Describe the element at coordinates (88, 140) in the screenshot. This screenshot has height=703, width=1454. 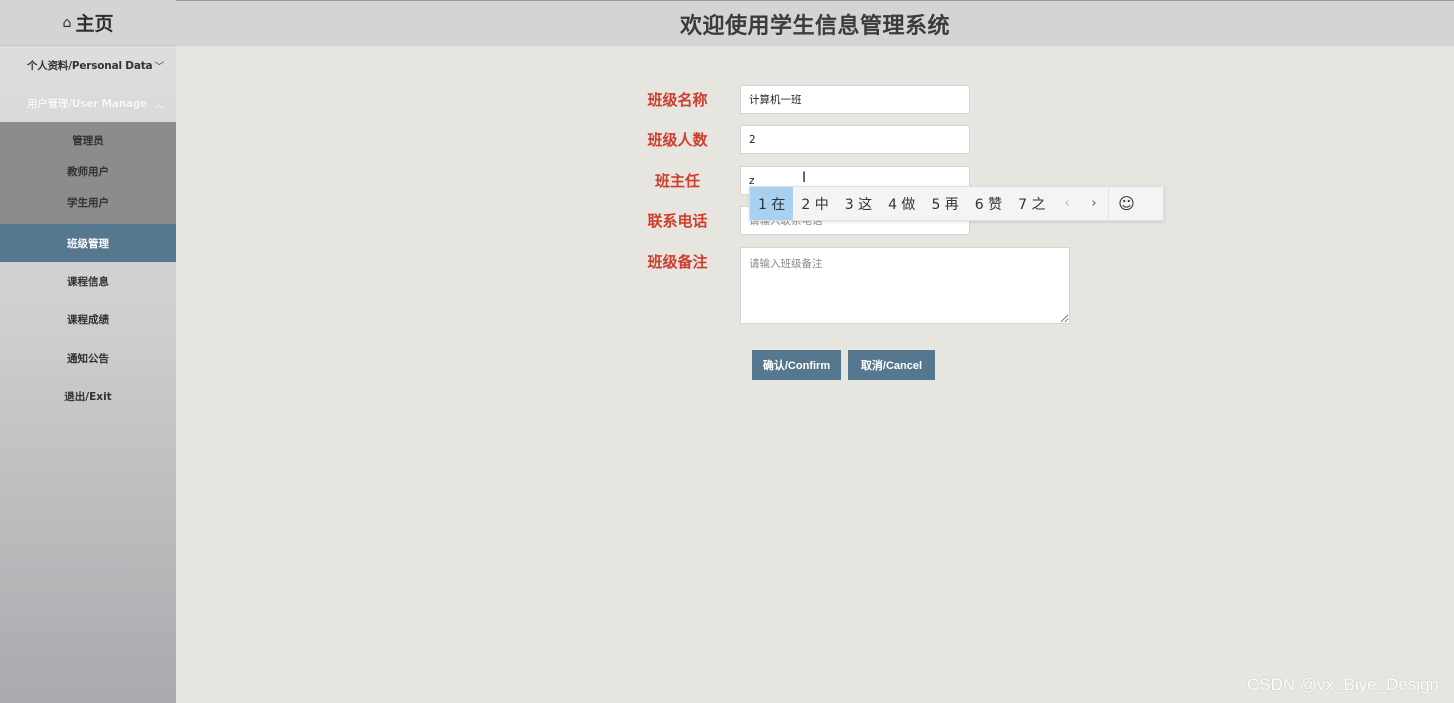
I see `sidebar-item-admin: 管理员` at that location.